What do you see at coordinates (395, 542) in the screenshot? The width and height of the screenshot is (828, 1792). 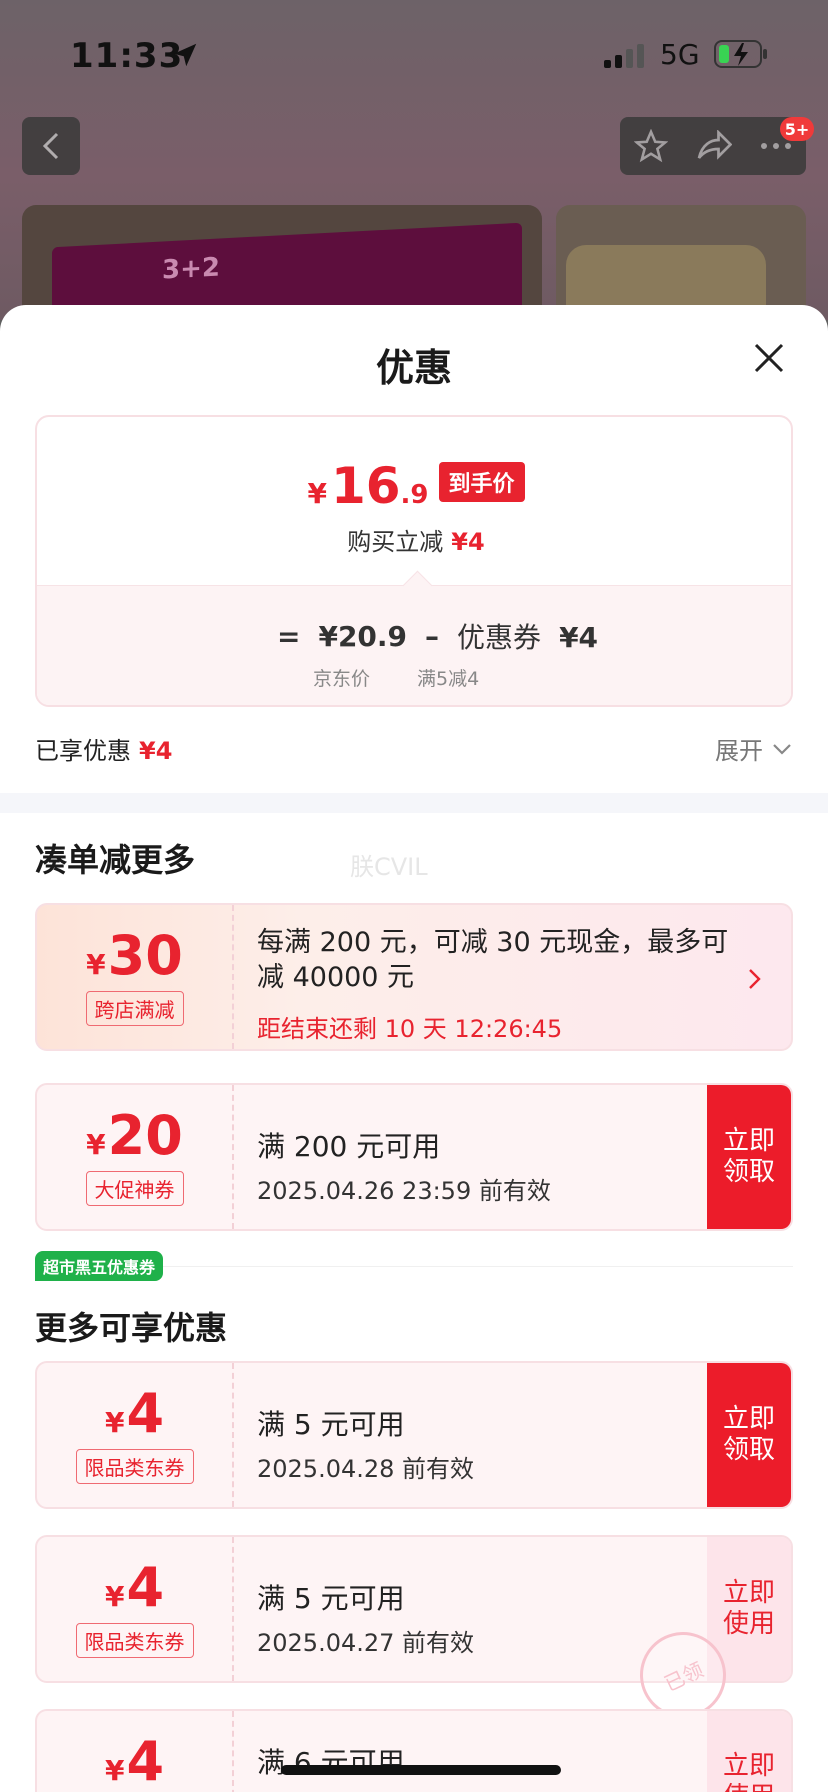 I see `instant-discount-label: 购买立减` at bounding box center [395, 542].